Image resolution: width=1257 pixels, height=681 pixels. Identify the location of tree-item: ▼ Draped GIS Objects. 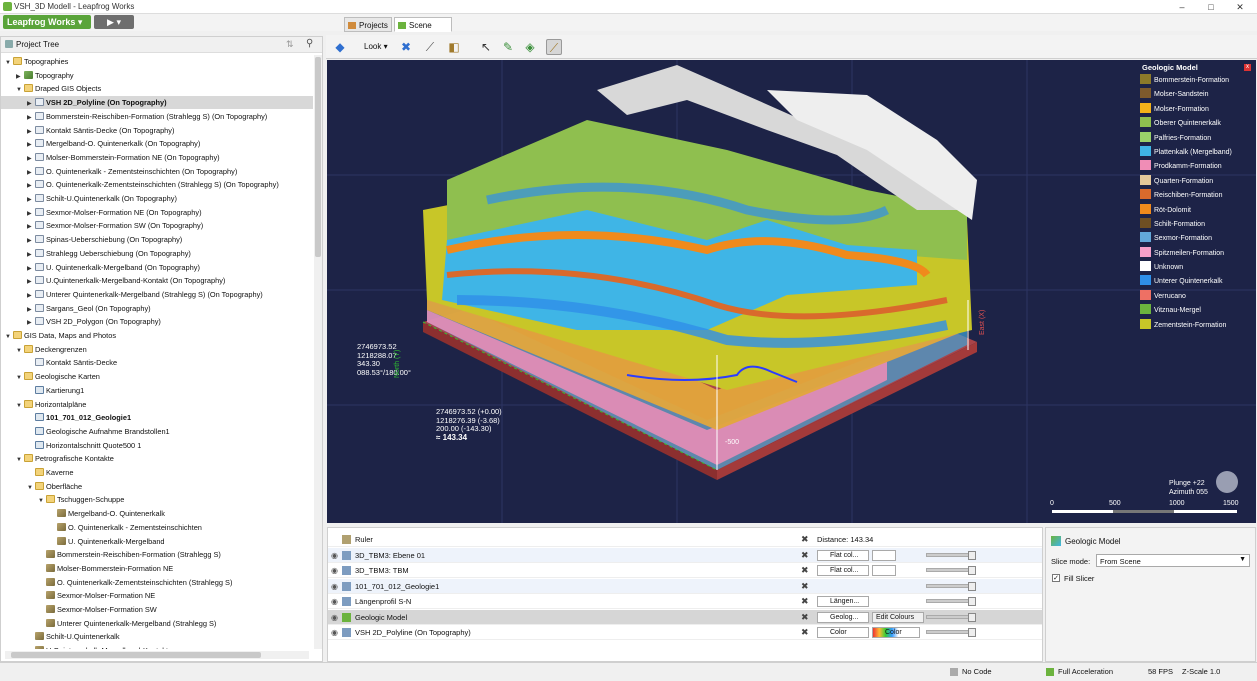
(157, 88).